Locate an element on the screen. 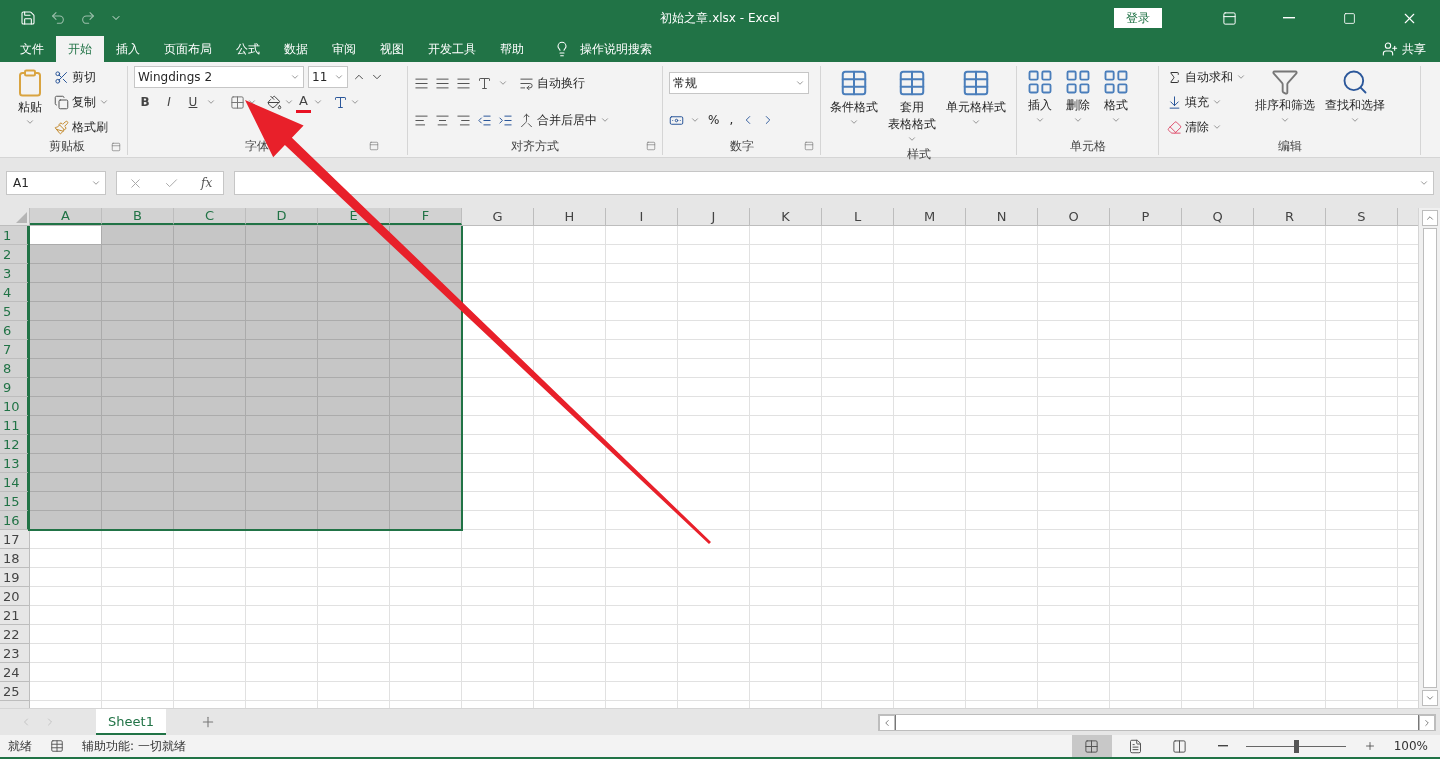  ribbon-tab: 公式 is located at coordinates (248, 49).